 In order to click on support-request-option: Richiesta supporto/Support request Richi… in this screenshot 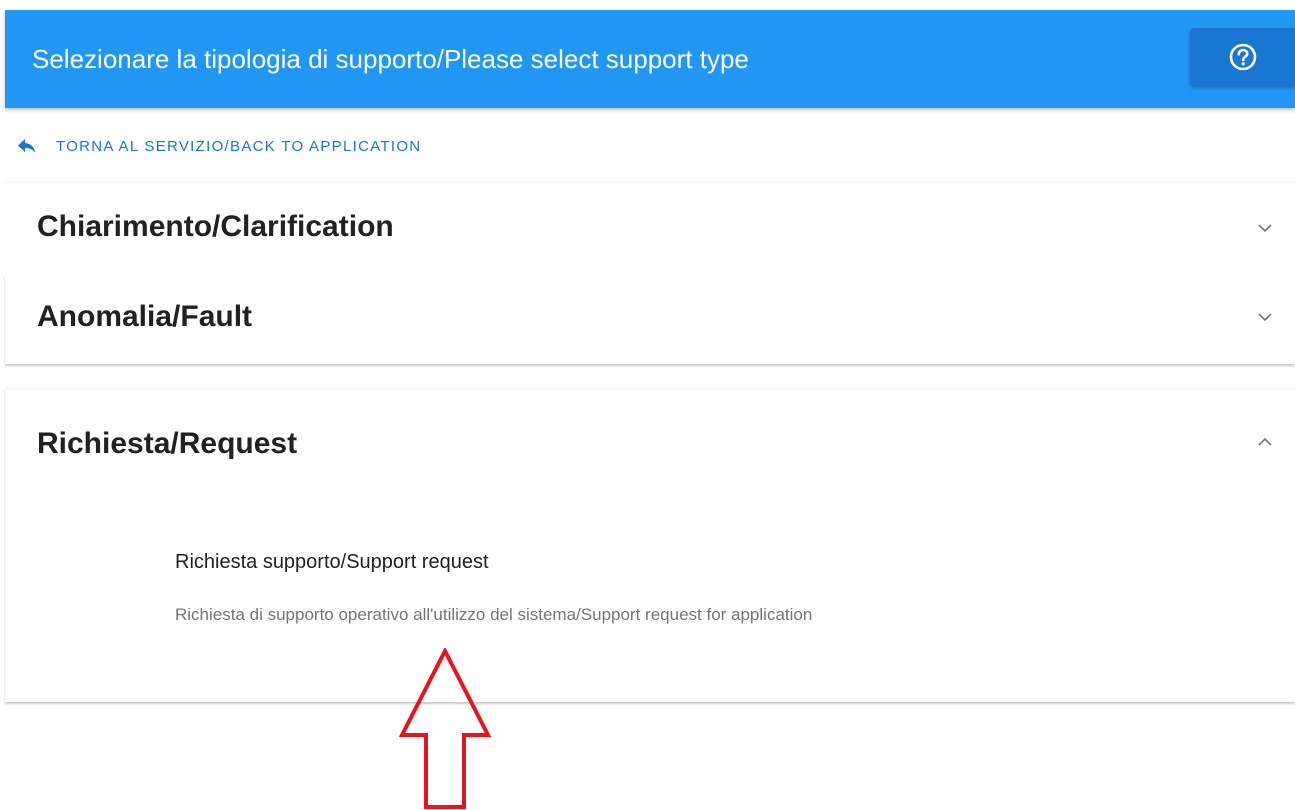, I will do `click(675, 589)`.